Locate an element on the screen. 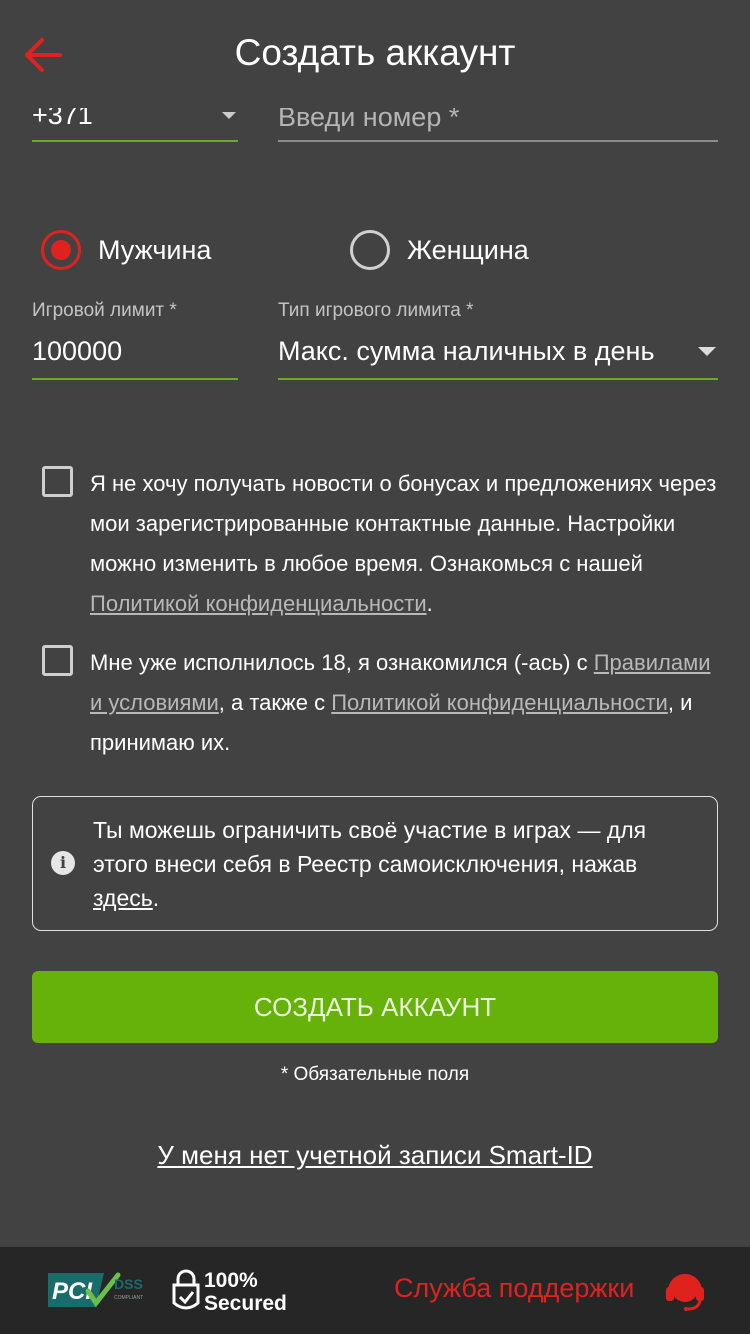 This screenshot has height=1334, width=750. radio-unselected-icon is located at coordinates (370, 250).